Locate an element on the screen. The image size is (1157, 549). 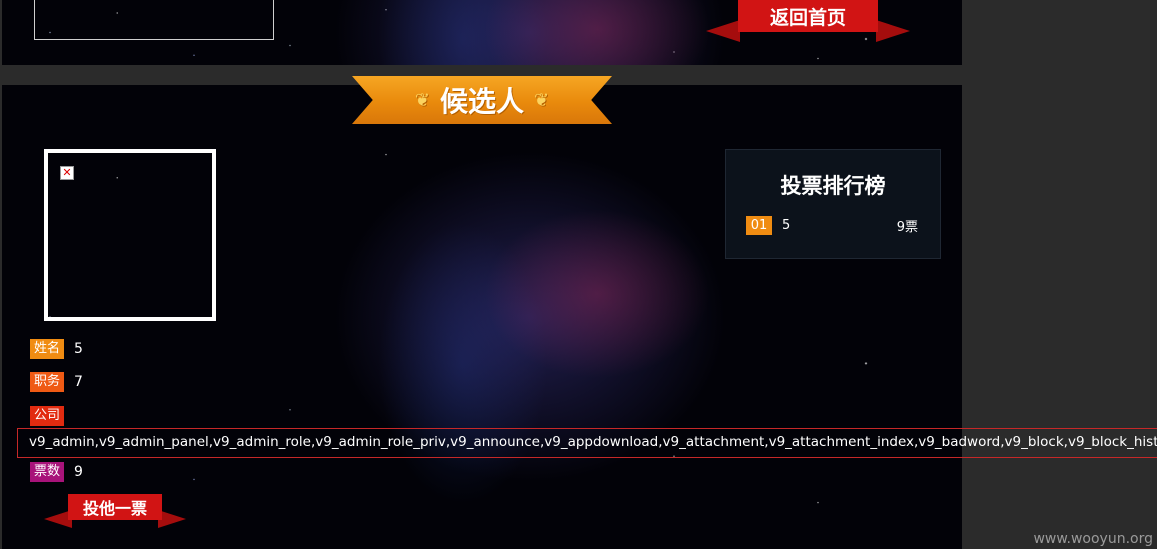
ranking-votes: 9票 is located at coordinates (907, 227).